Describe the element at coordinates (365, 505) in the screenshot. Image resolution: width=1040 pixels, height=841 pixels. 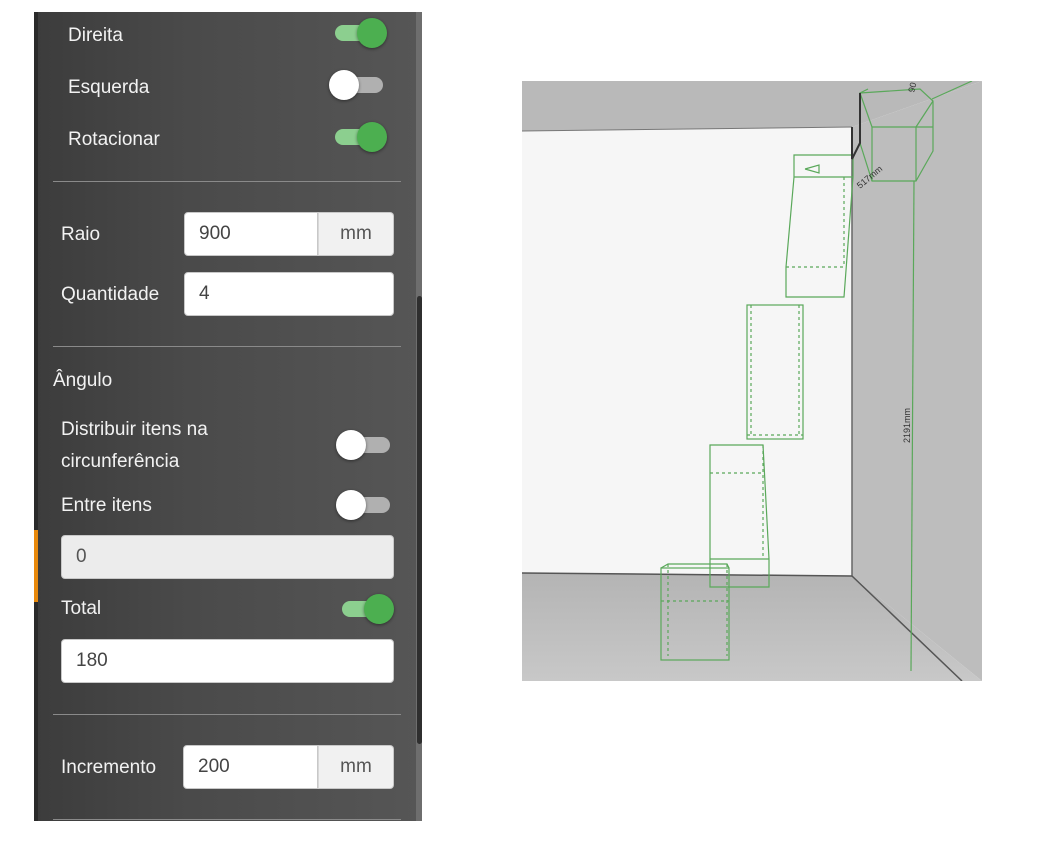
I see `entre-itens-toggle` at that location.